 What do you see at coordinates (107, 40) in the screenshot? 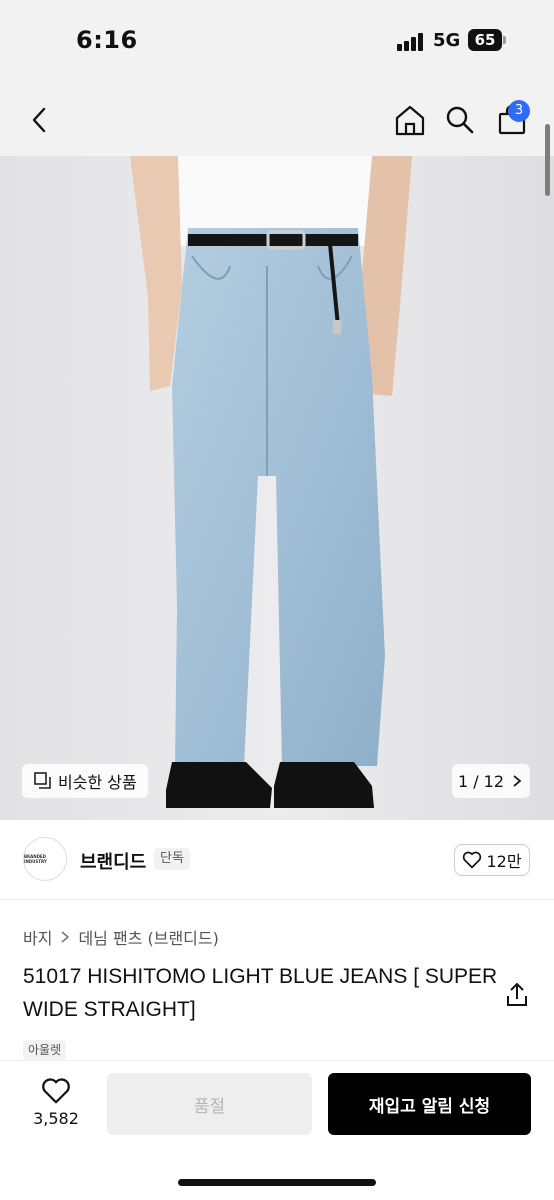
I see `status-time: 6:16` at bounding box center [107, 40].